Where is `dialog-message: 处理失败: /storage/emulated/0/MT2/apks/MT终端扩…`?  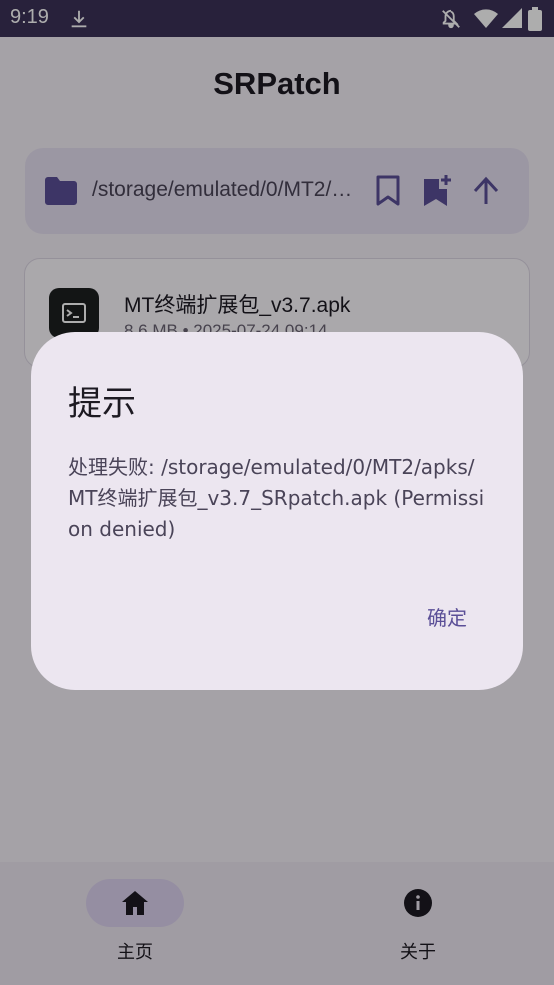 dialog-message: 处理失败: /storage/emulated/0/MT2/apks/MT终端扩… is located at coordinates (276, 498).